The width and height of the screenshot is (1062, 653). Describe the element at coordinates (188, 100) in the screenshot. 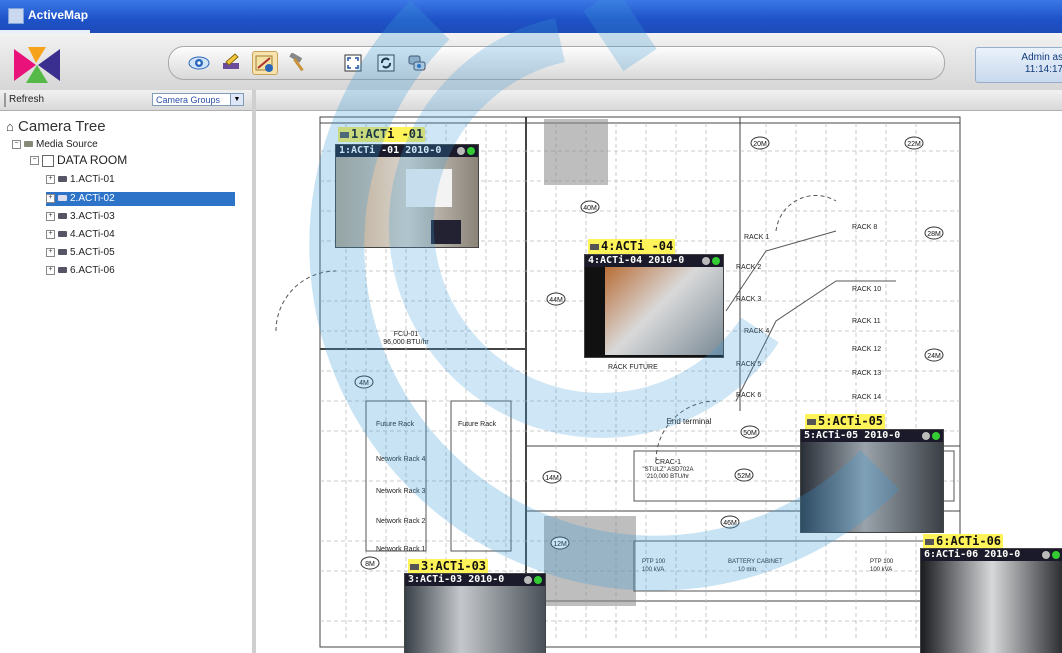

I see `camera-groups-value: Camera Groups` at that location.